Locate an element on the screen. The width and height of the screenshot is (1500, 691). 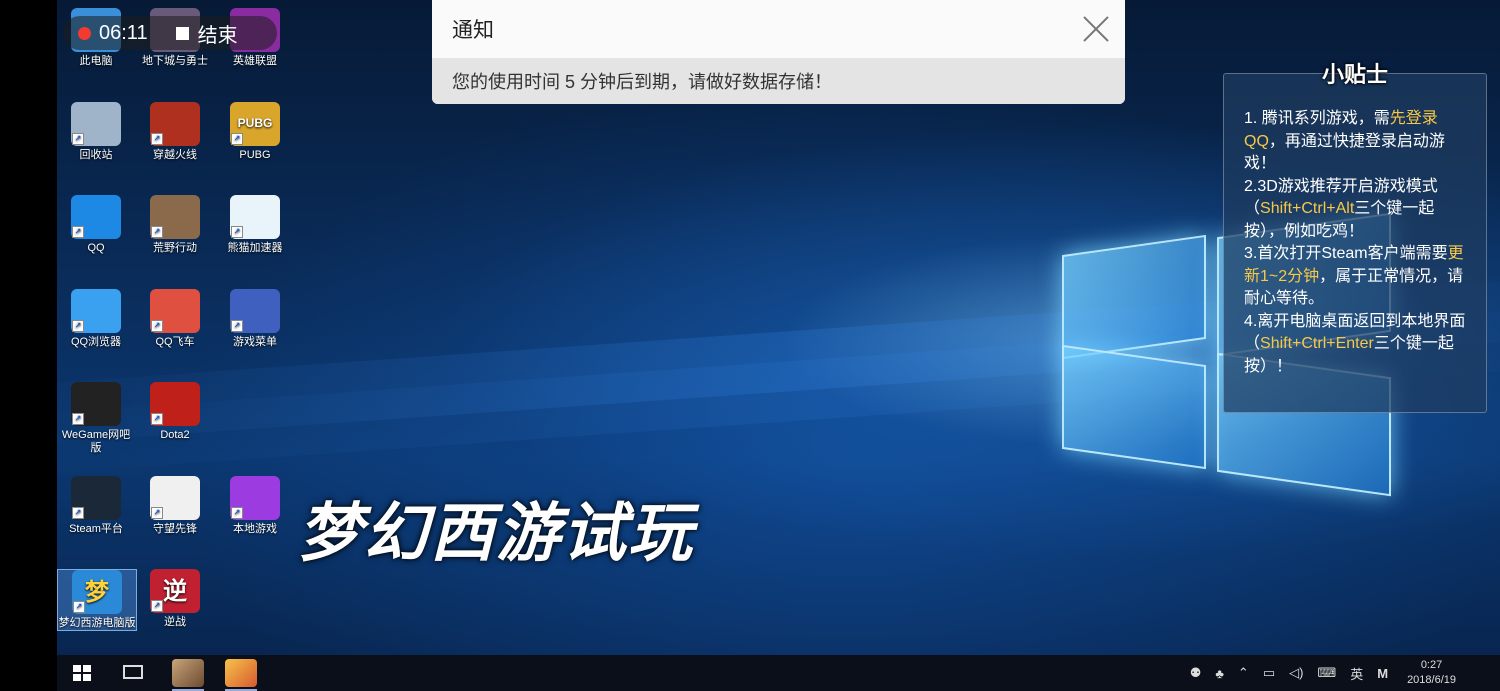
desktop-icon-wegame: ↗ WeGame网吧版 is located at coordinates (96, 418).